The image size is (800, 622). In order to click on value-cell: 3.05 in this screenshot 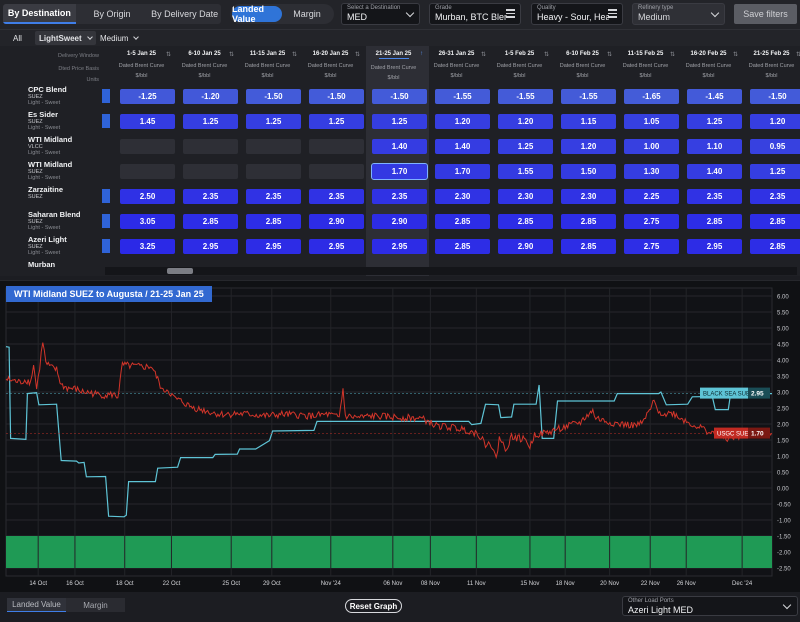, I will do `click(147, 221)`.